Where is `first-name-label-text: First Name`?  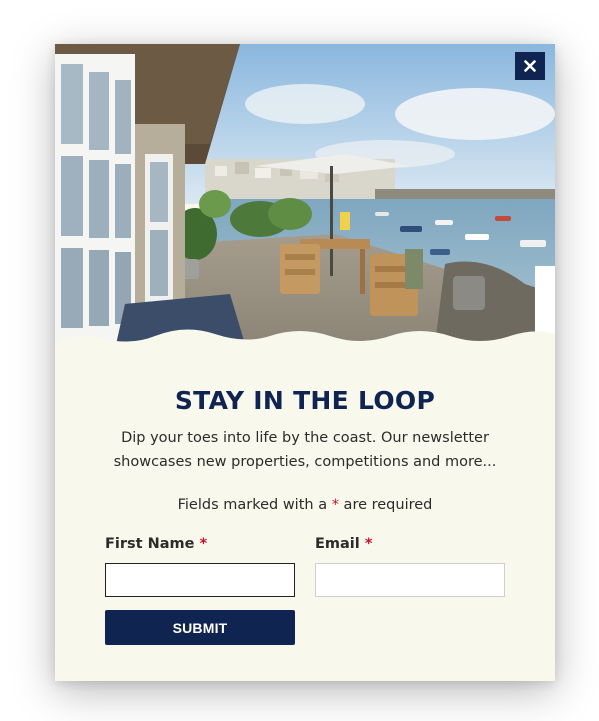
first-name-label-text: First Name is located at coordinates (150, 544).